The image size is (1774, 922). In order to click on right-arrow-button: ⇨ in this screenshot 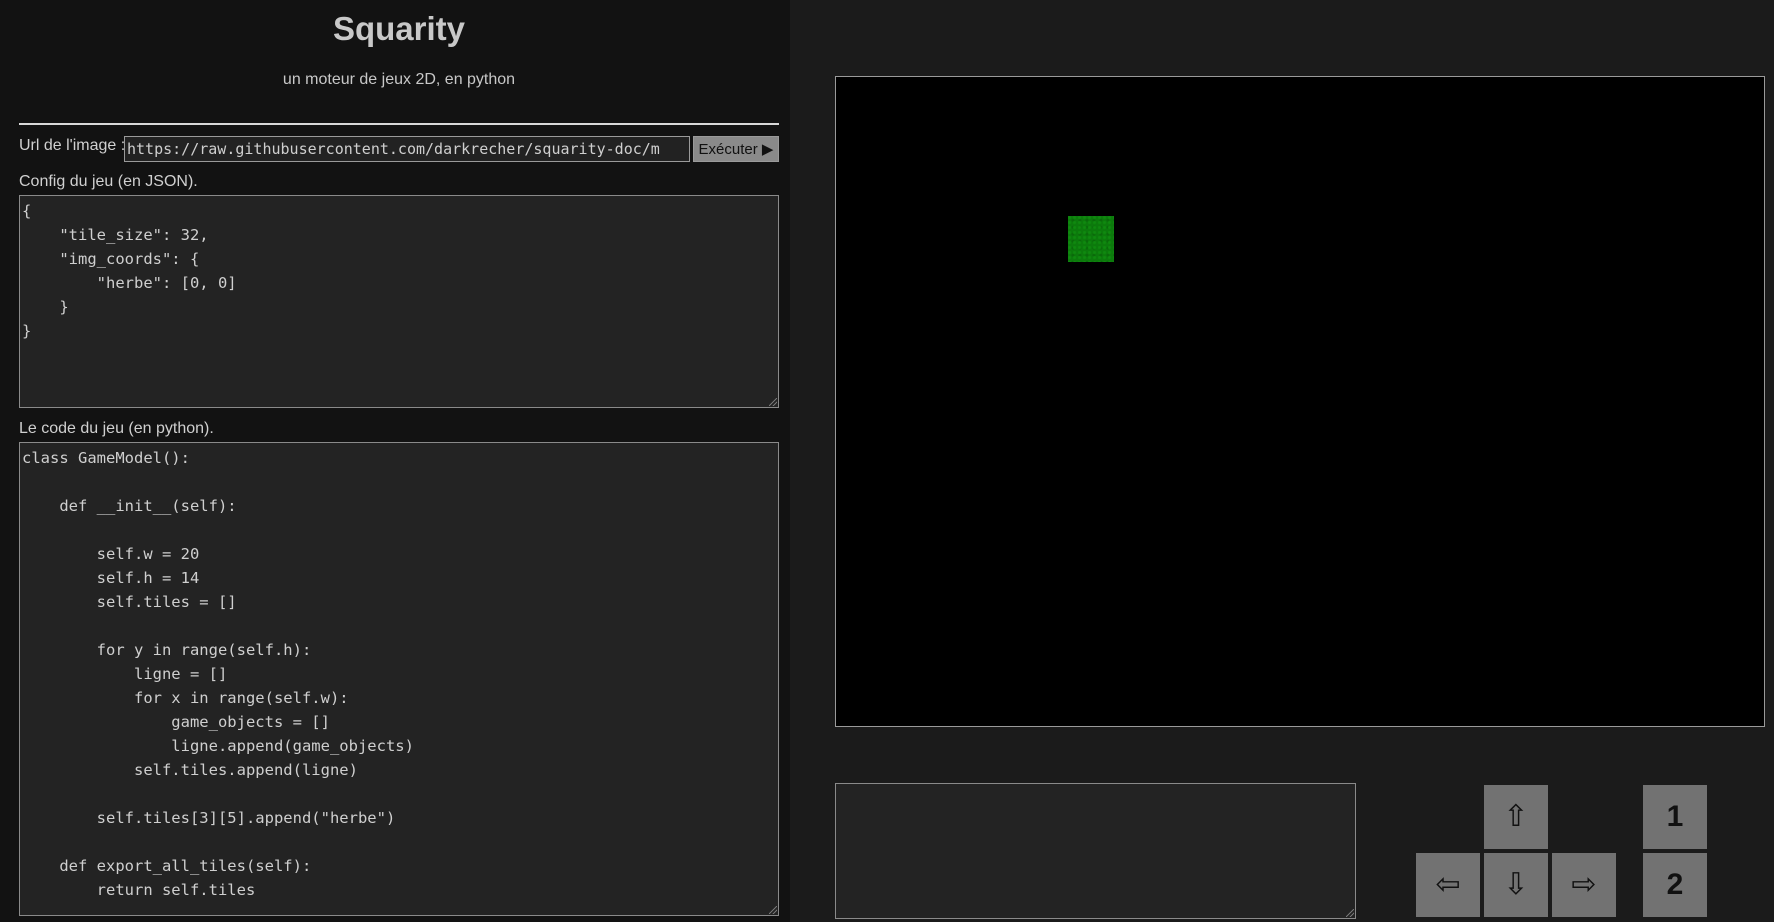, I will do `click(1584, 885)`.